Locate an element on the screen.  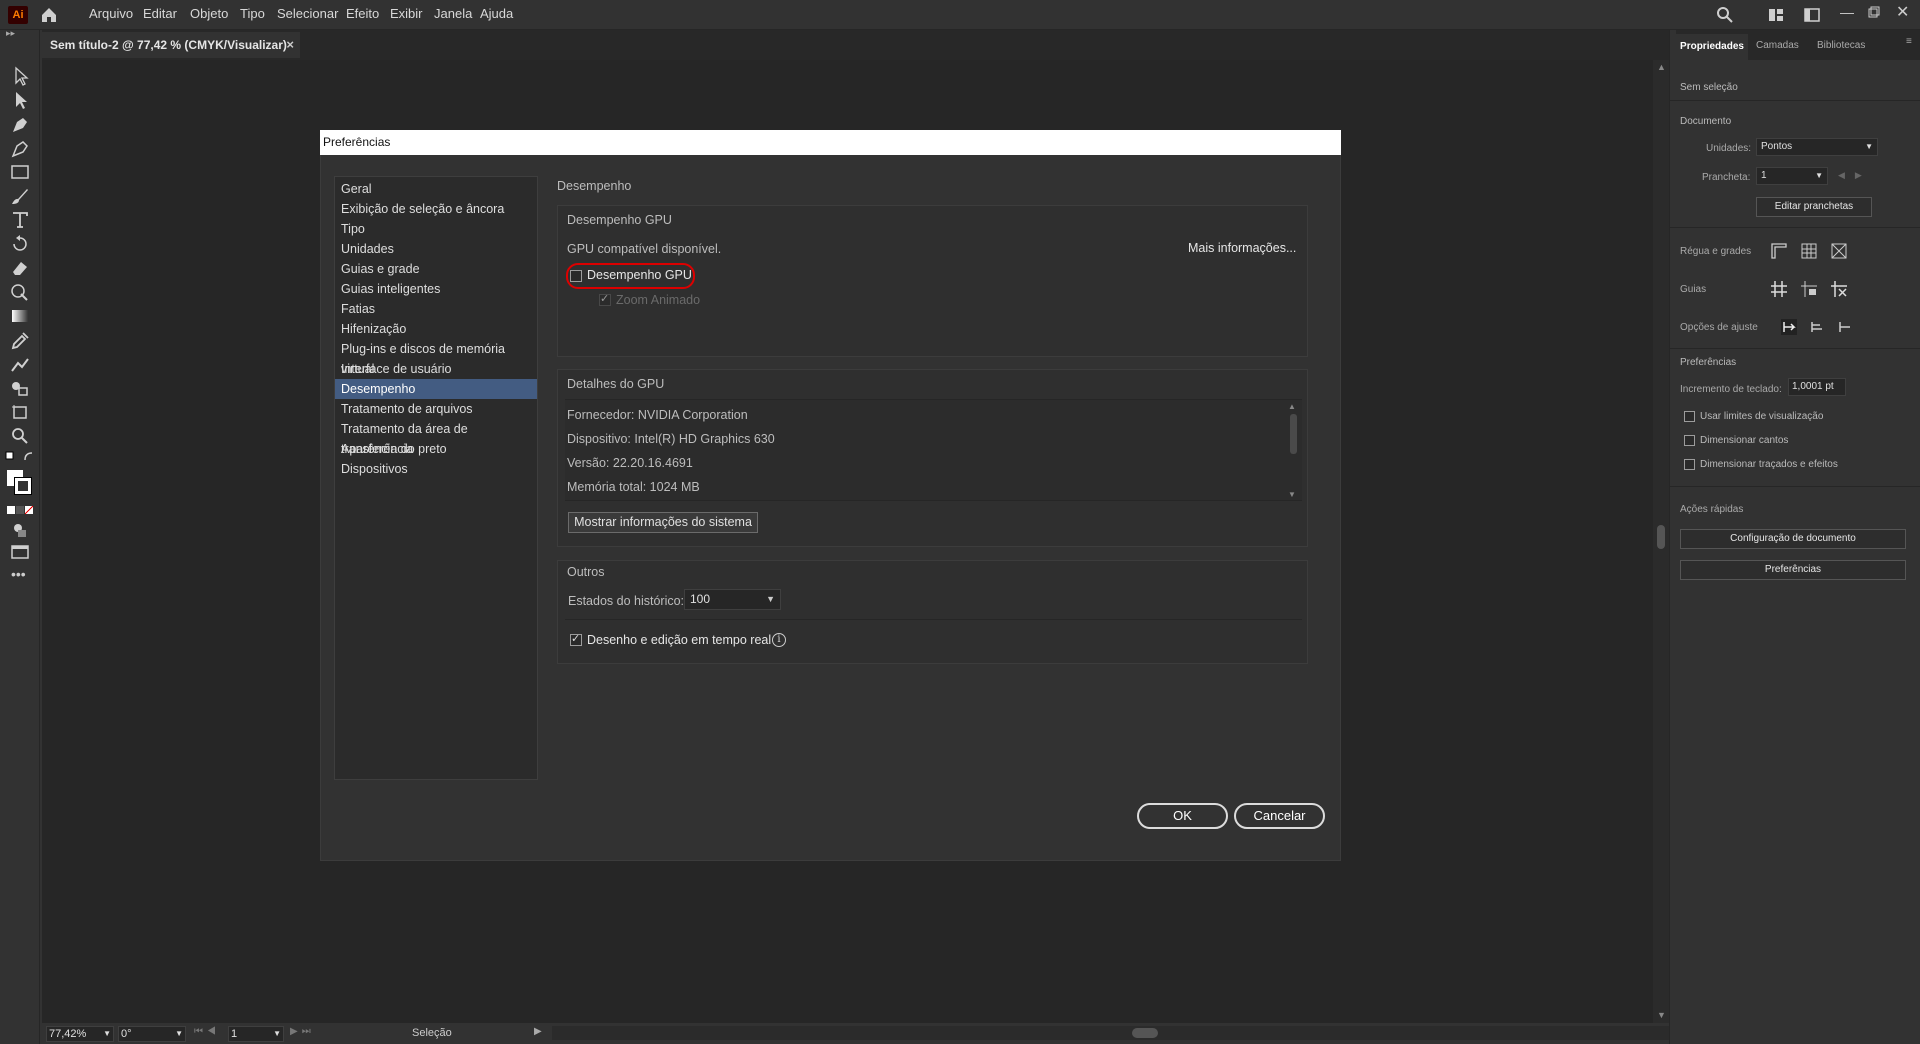
rotate-tool-icon is located at coordinates (20, 244).